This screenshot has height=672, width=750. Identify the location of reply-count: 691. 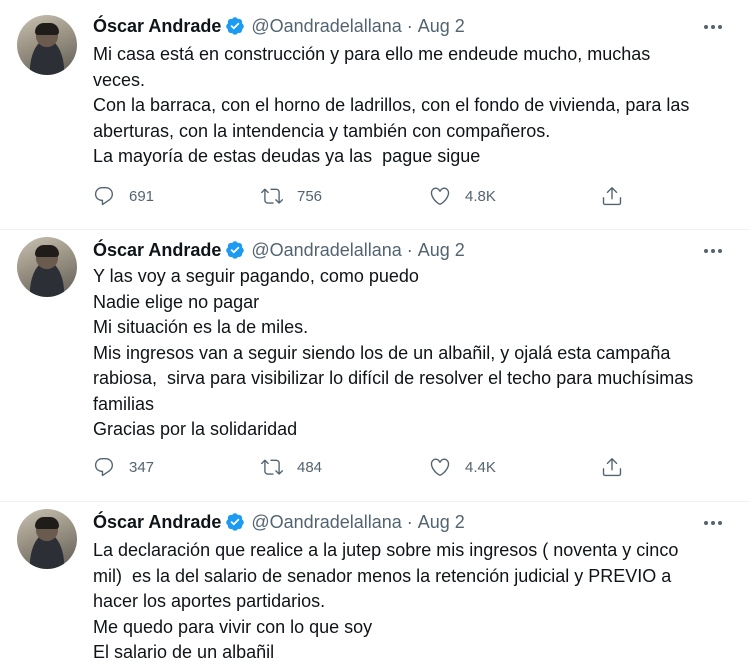
(142, 196).